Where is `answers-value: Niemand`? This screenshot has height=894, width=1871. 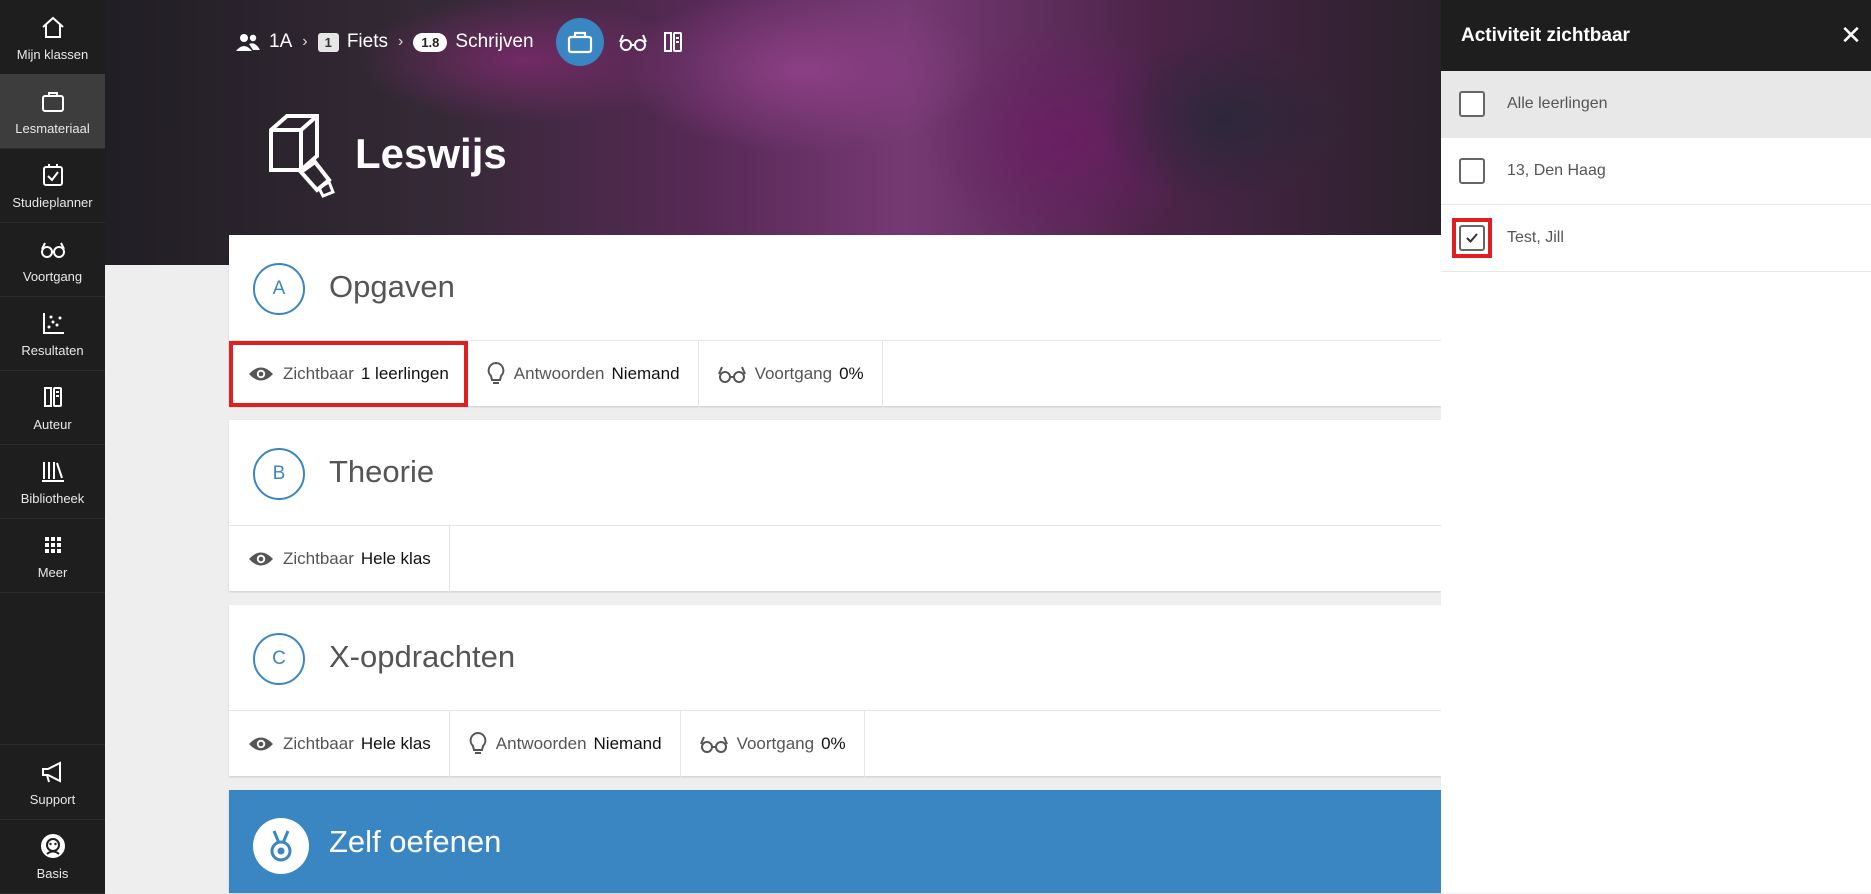 answers-value: Niemand is located at coordinates (645, 373).